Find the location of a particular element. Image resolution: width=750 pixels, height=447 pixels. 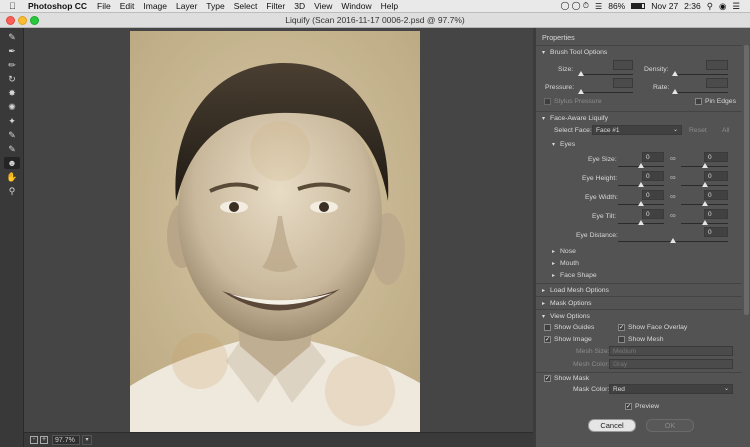

show-image-checkbox: ✓ is located at coordinates (547, 339).